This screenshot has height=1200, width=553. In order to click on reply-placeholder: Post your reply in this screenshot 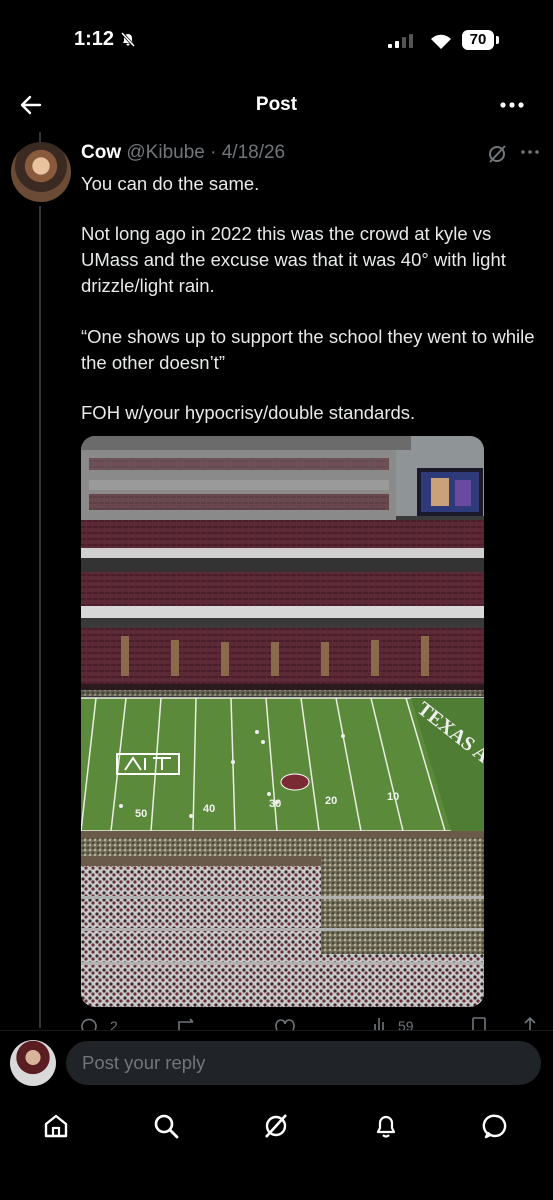, I will do `click(144, 1062)`.